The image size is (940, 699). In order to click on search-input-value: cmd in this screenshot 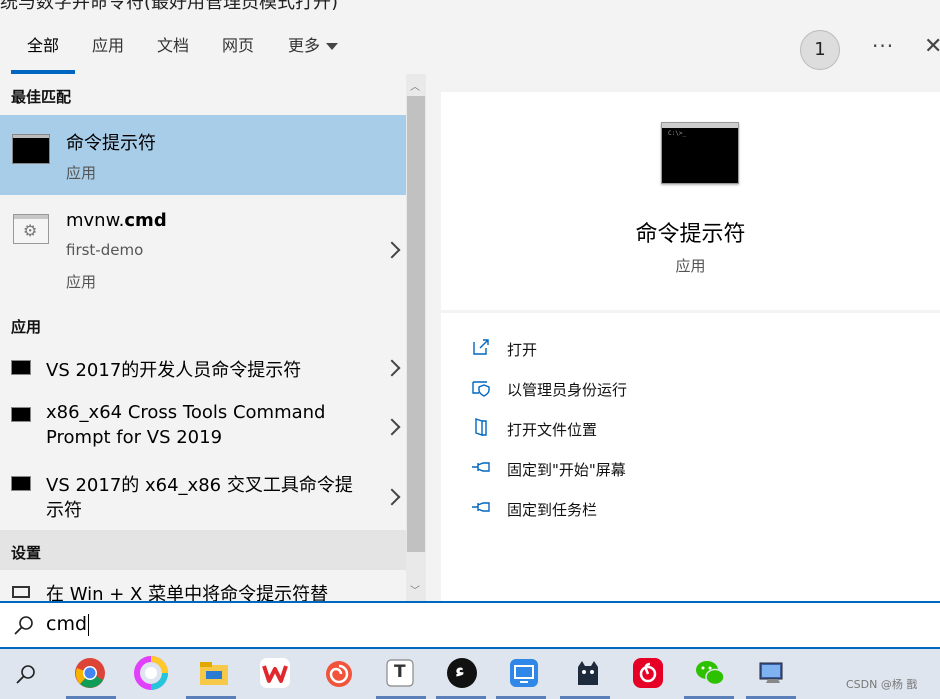, I will do `click(67, 624)`.